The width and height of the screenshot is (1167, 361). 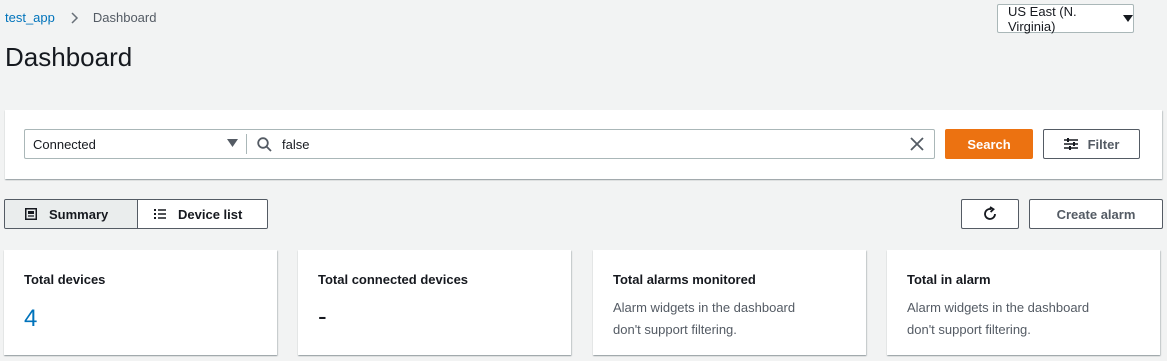 I want to click on card-title: Total in alarm, so click(x=949, y=279).